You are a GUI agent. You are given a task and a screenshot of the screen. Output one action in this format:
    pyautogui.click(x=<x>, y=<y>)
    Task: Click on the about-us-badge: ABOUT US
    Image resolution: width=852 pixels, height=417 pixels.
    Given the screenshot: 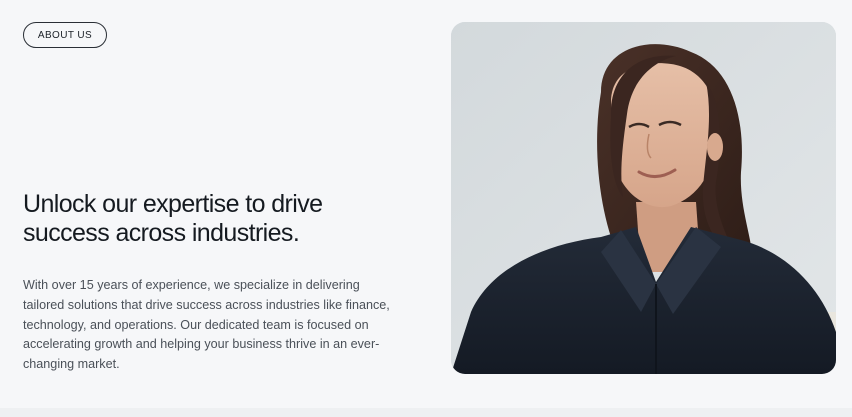 What is the action you would take?
    pyautogui.click(x=65, y=35)
    